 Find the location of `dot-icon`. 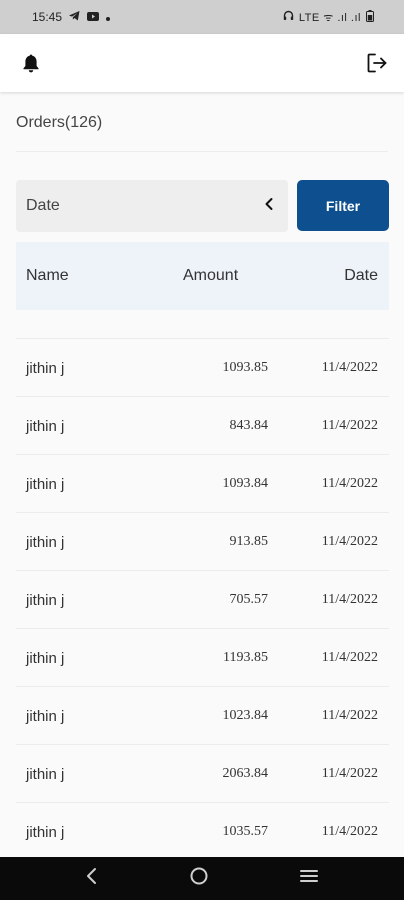

dot-icon is located at coordinates (108, 17).